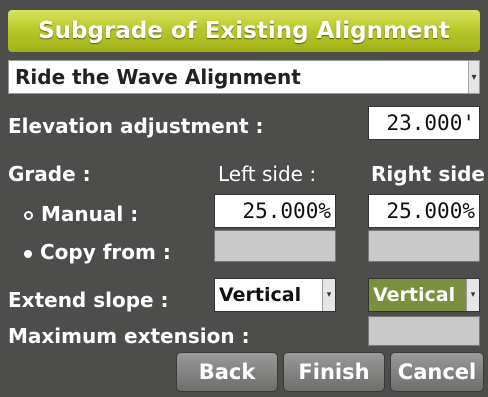  I want to click on right-extend-slope-value: Vertical, so click(414, 295).